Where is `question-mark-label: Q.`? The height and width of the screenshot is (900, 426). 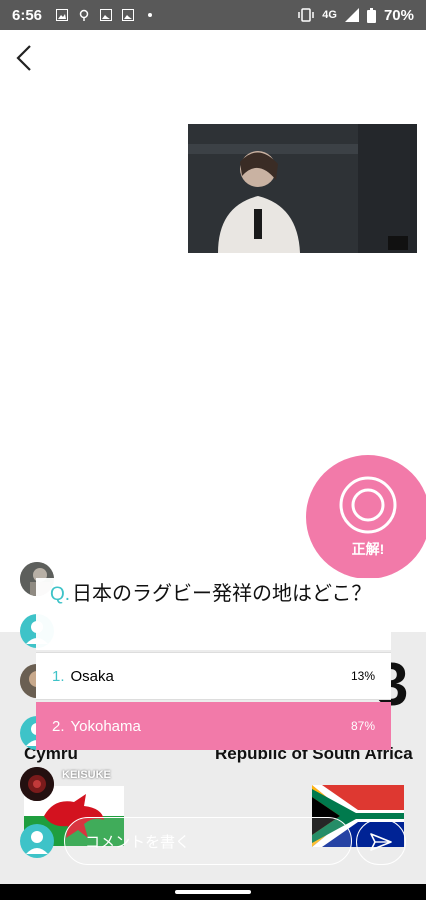 question-mark-label: Q. is located at coordinates (60, 594).